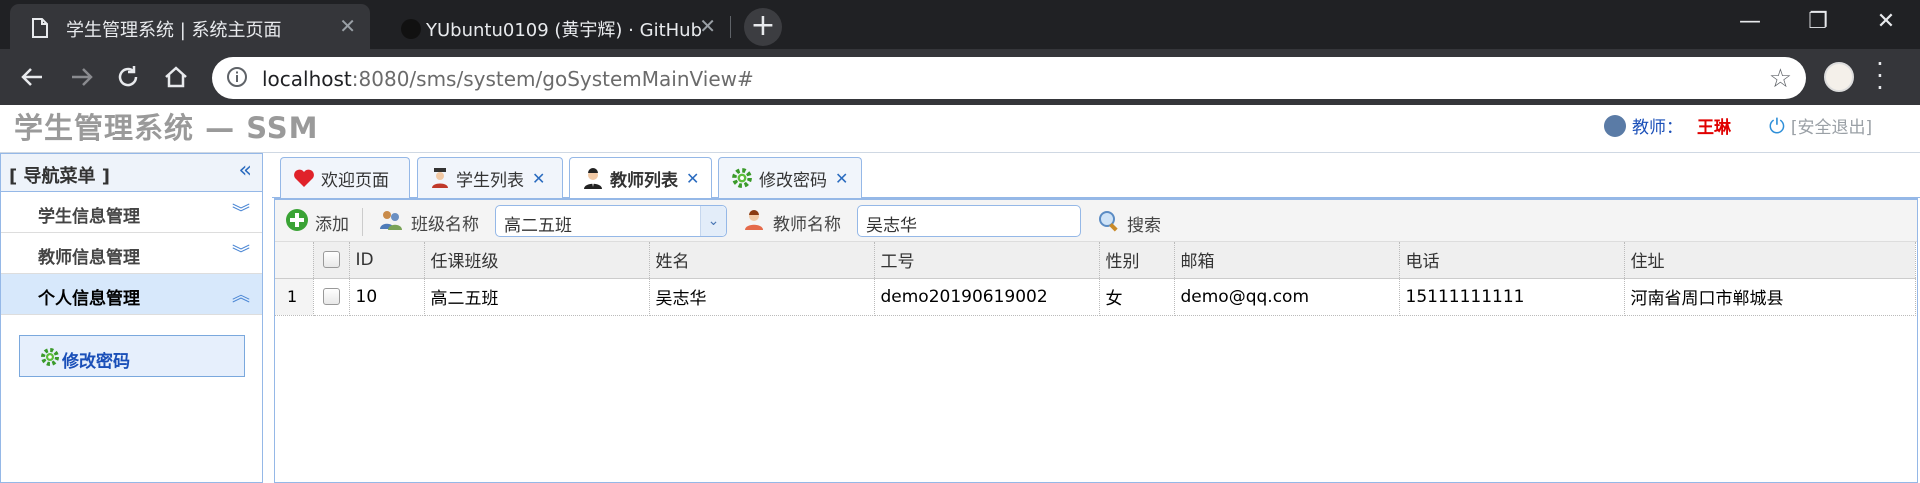  I want to click on column-header-address: 住址, so click(1770, 260).